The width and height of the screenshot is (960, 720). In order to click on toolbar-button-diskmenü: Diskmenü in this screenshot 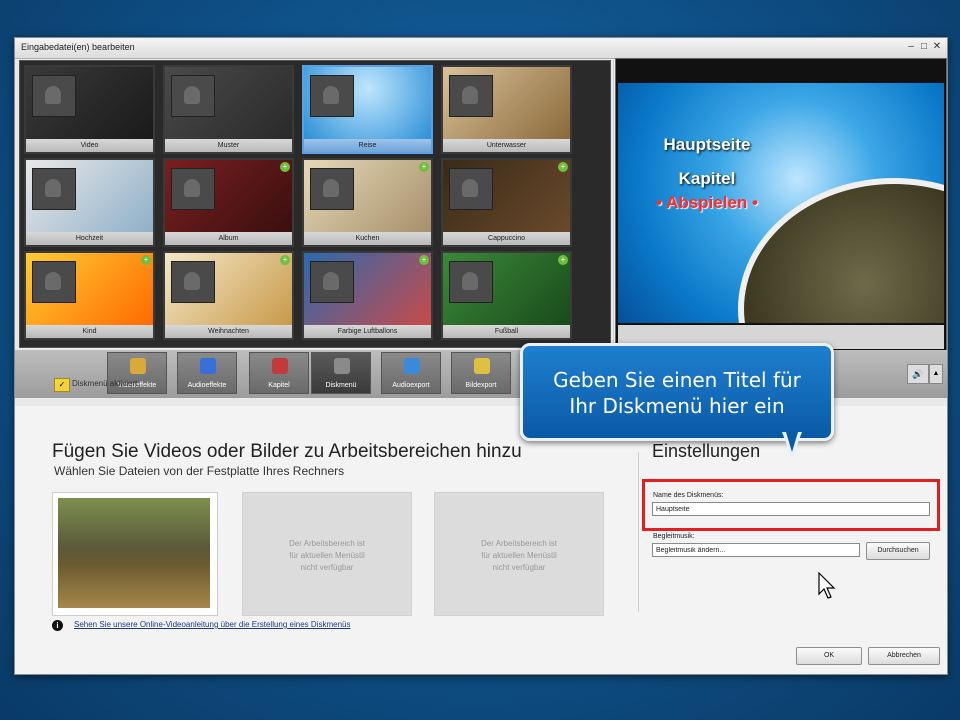, I will do `click(341, 373)`.